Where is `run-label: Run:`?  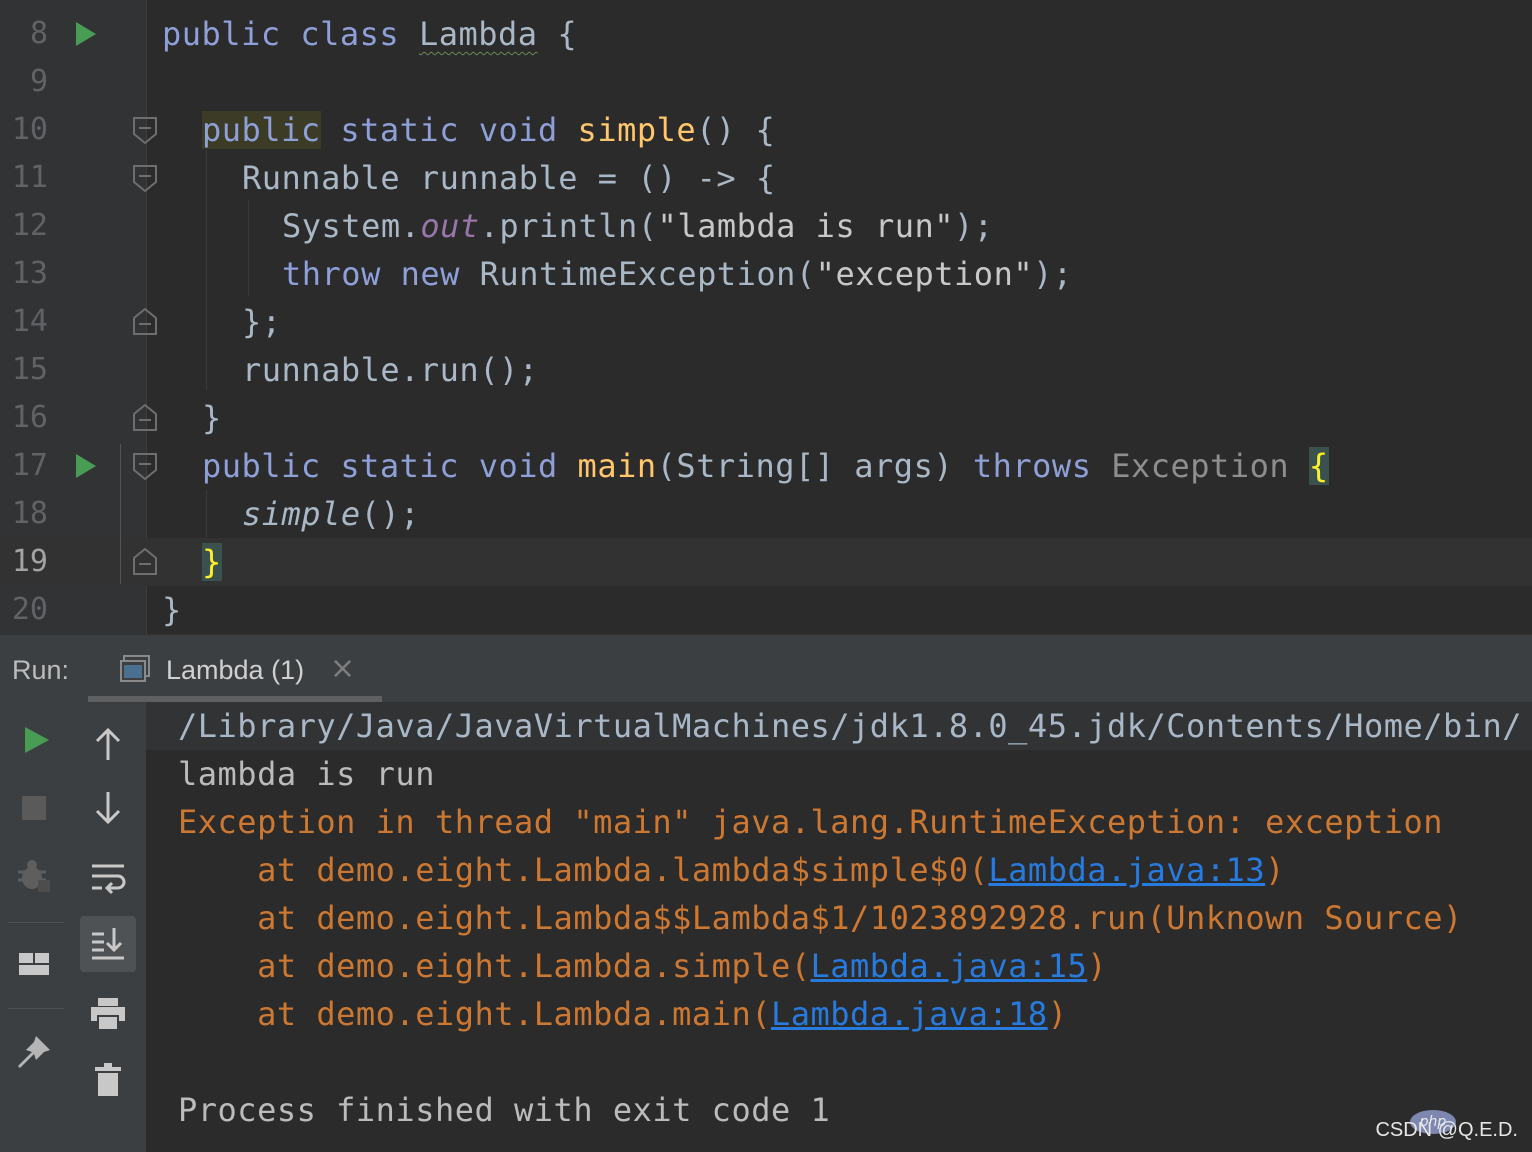 run-label: Run: is located at coordinates (41, 670).